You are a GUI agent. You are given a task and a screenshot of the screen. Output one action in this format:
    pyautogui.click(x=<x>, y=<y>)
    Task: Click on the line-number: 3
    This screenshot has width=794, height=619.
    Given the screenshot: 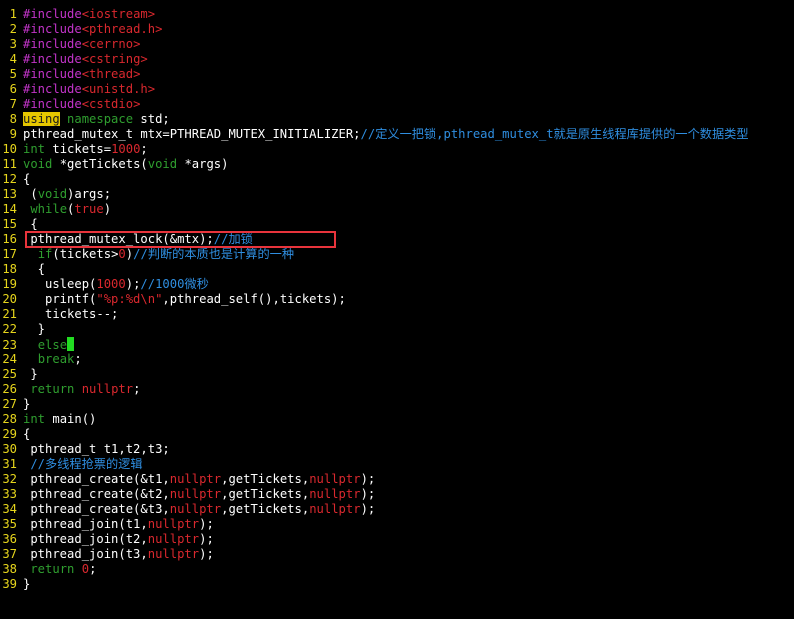 What is the action you would take?
    pyautogui.click(x=13, y=44)
    